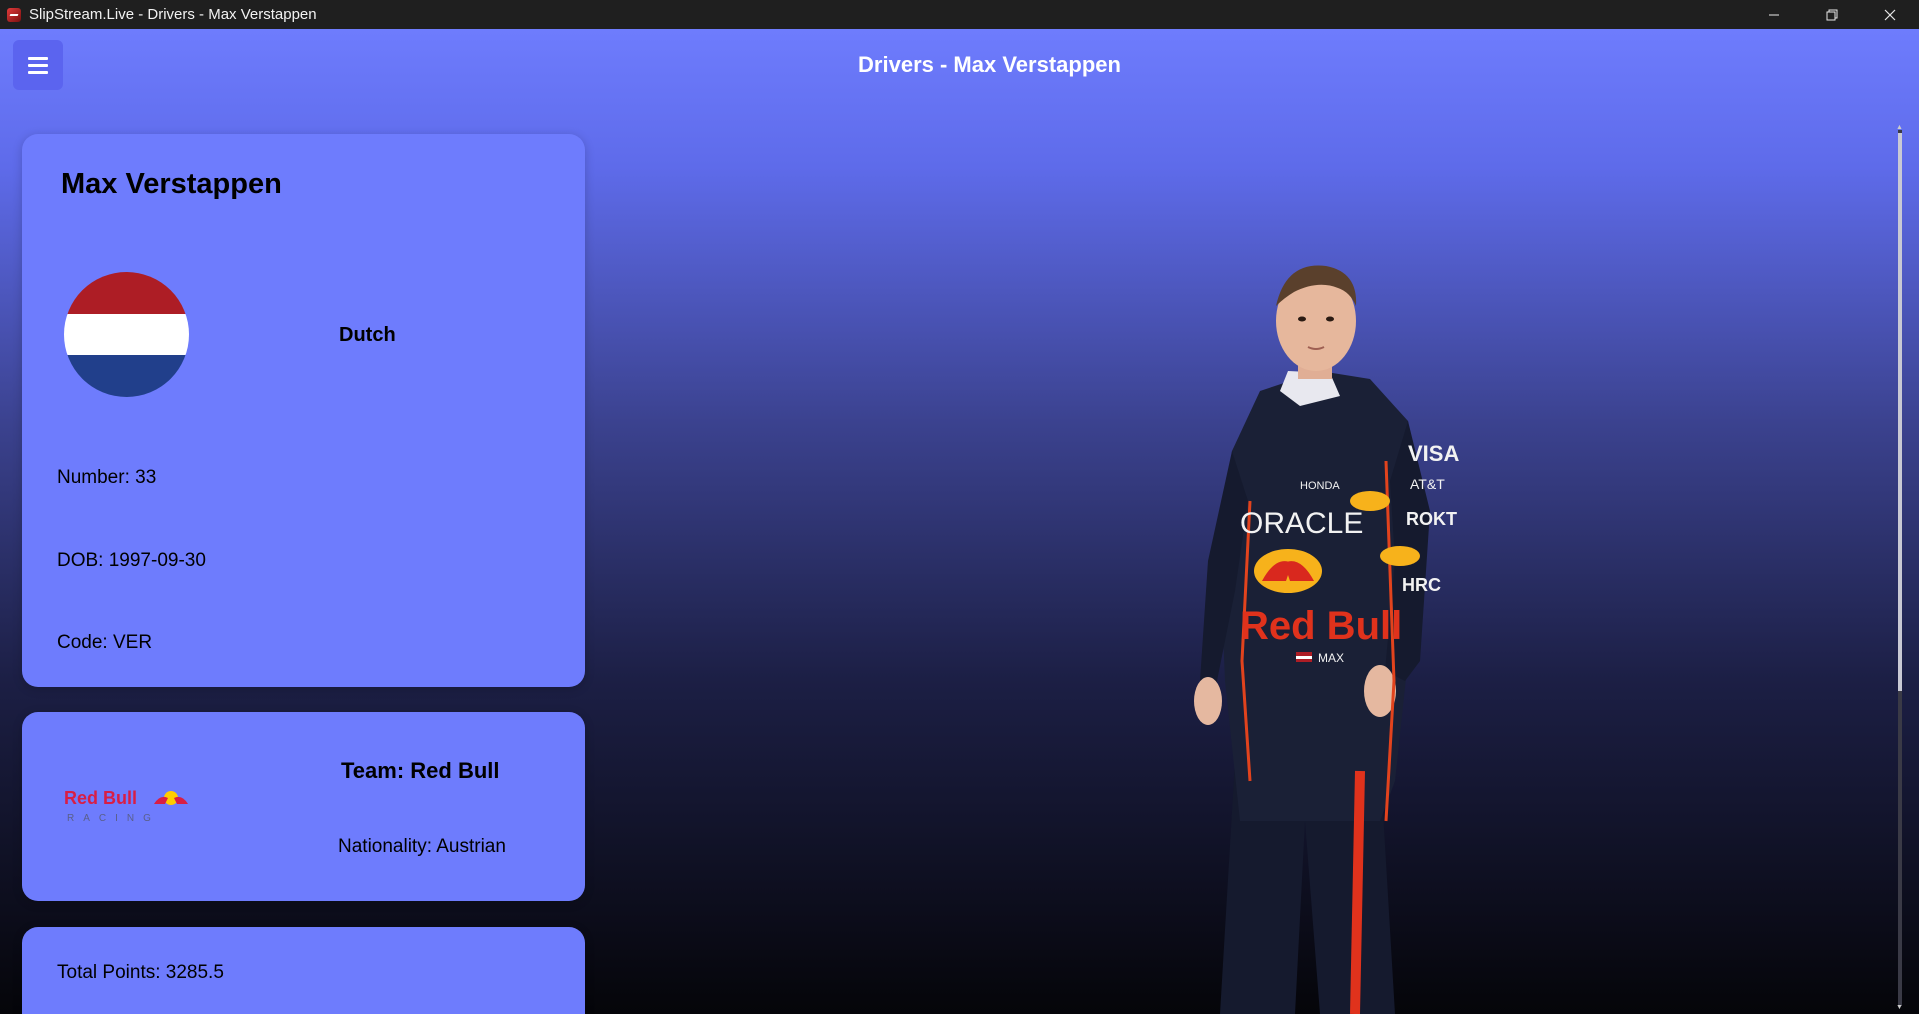 The image size is (1919, 1014). What do you see at coordinates (420, 770) in the screenshot?
I see `team-name: Team: Red Bull` at bounding box center [420, 770].